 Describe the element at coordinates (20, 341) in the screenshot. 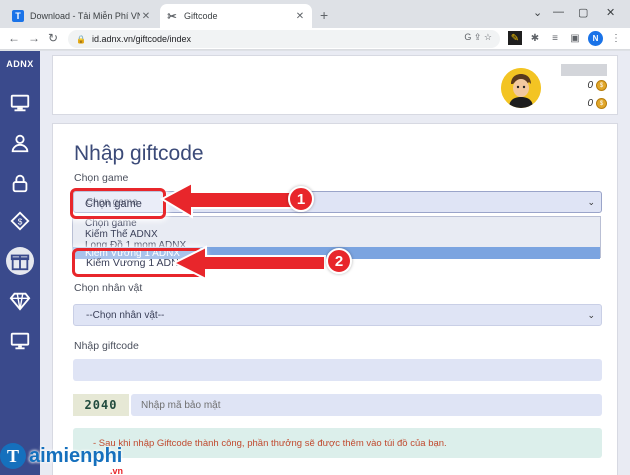

I see `desktop-icon` at that location.